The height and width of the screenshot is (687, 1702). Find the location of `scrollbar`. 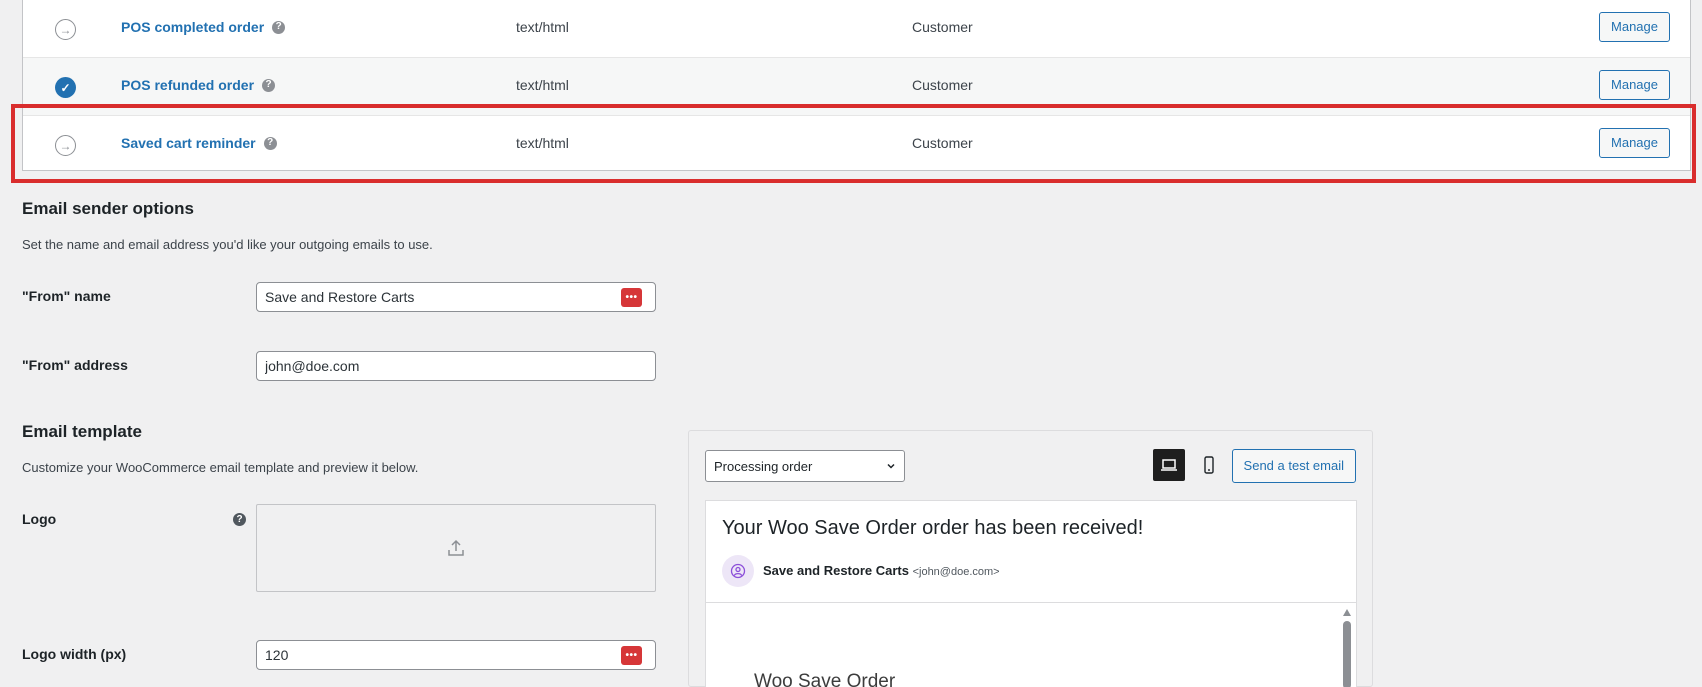

scrollbar is located at coordinates (1347, 648).